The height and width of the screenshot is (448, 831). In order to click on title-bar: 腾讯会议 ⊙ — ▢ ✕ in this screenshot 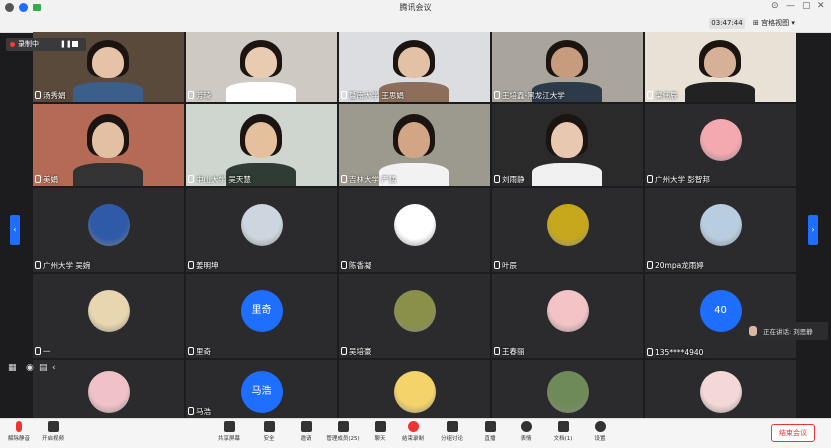, I will do `click(415, 8)`.